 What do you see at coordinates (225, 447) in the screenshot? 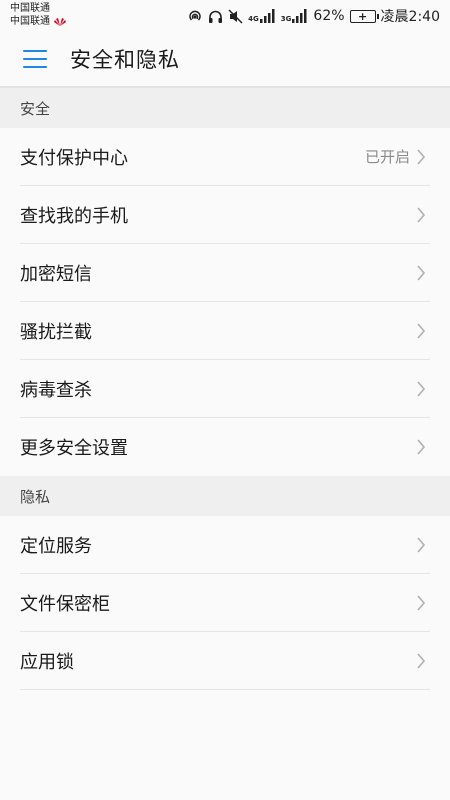
I see `list-item-more-security-settings: 更多安全设置` at bounding box center [225, 447].